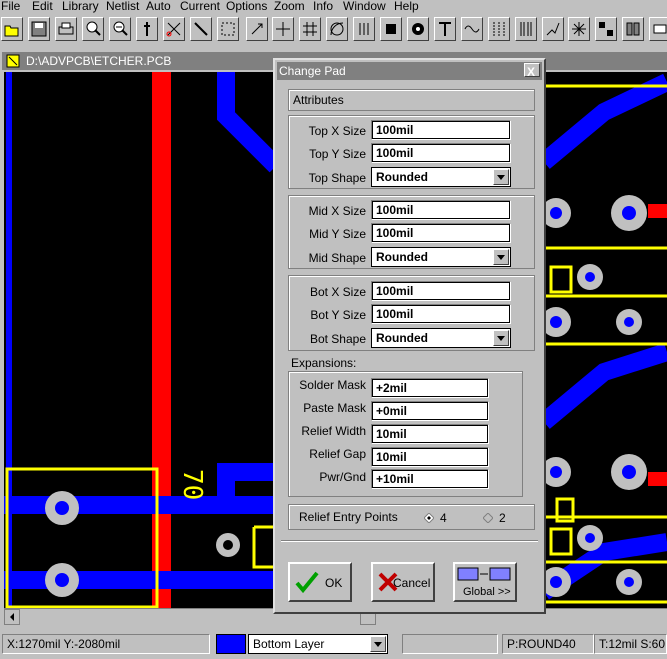  I want to click on mid-shape-dropdown, so click(501, 257).